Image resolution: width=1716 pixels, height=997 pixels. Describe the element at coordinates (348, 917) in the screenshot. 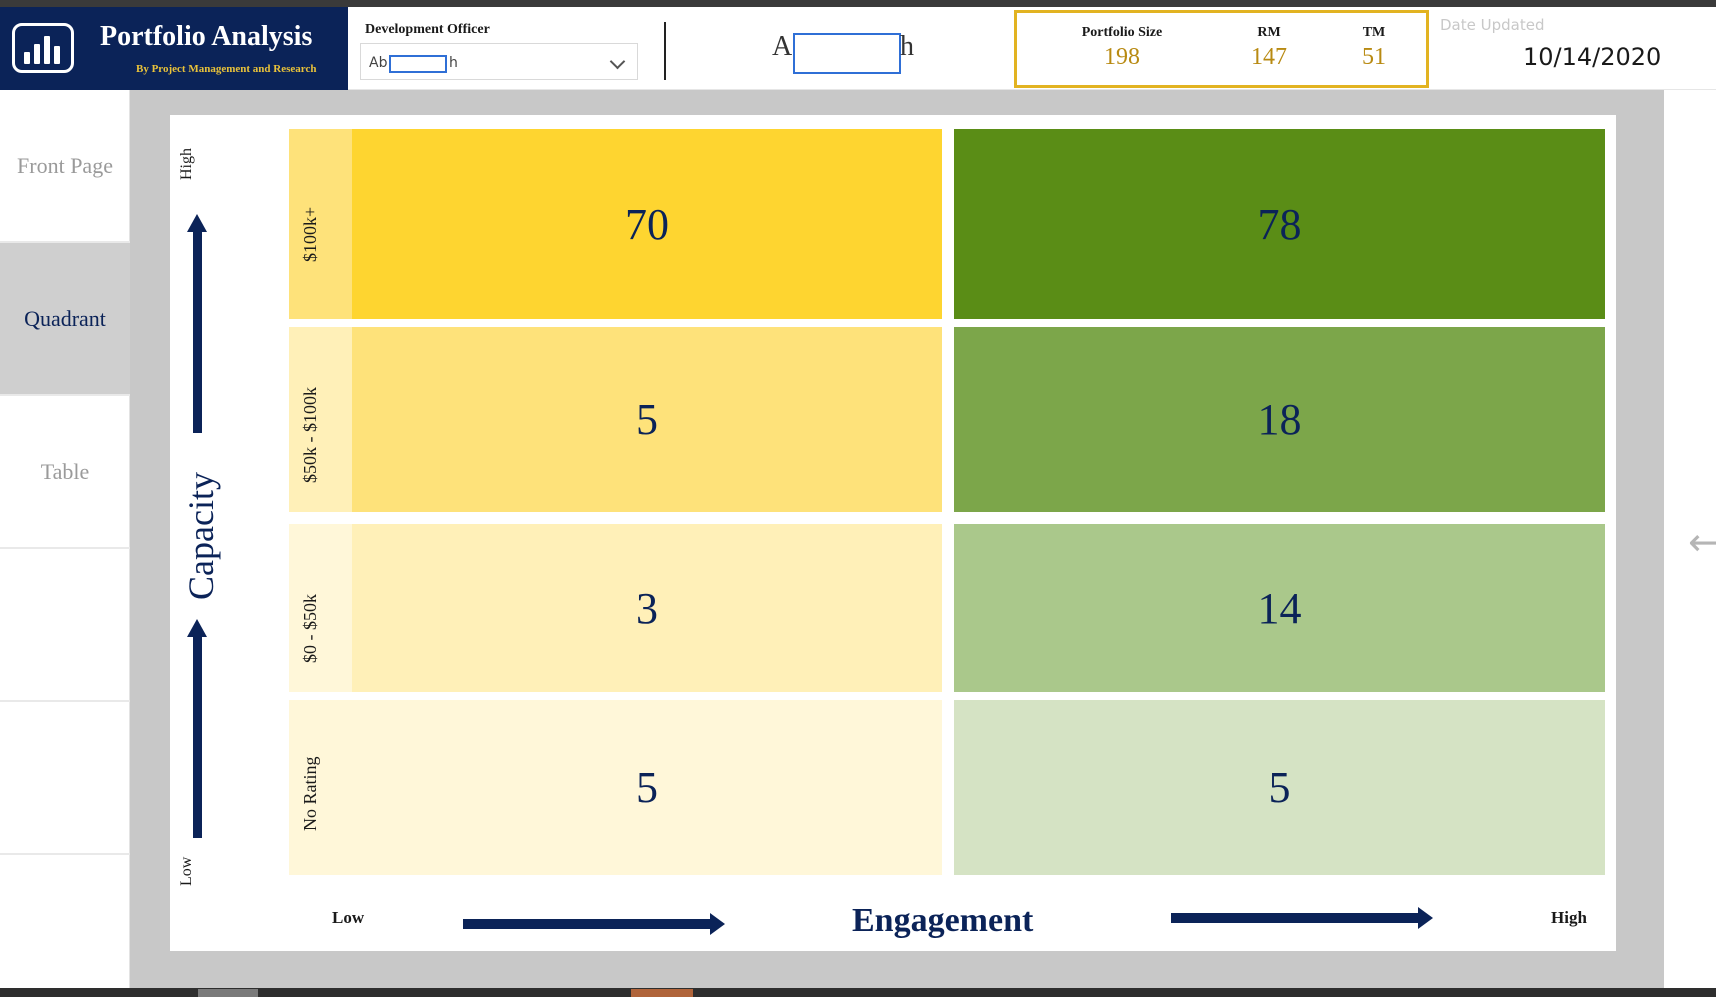

I see `engagement-low-label: Low` at that location.